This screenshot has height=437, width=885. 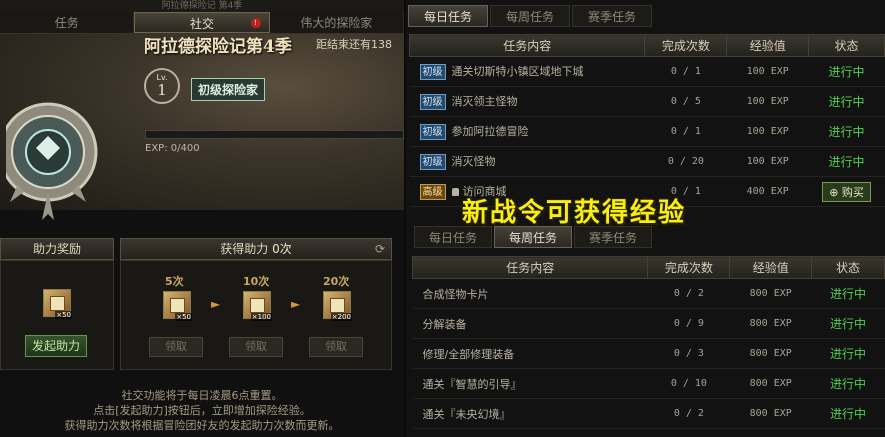 What do you see at coordinates (530, 293) in the screenshot?
I see `mission-name: 合成怪物卡片` at bounding box center [530, 293].